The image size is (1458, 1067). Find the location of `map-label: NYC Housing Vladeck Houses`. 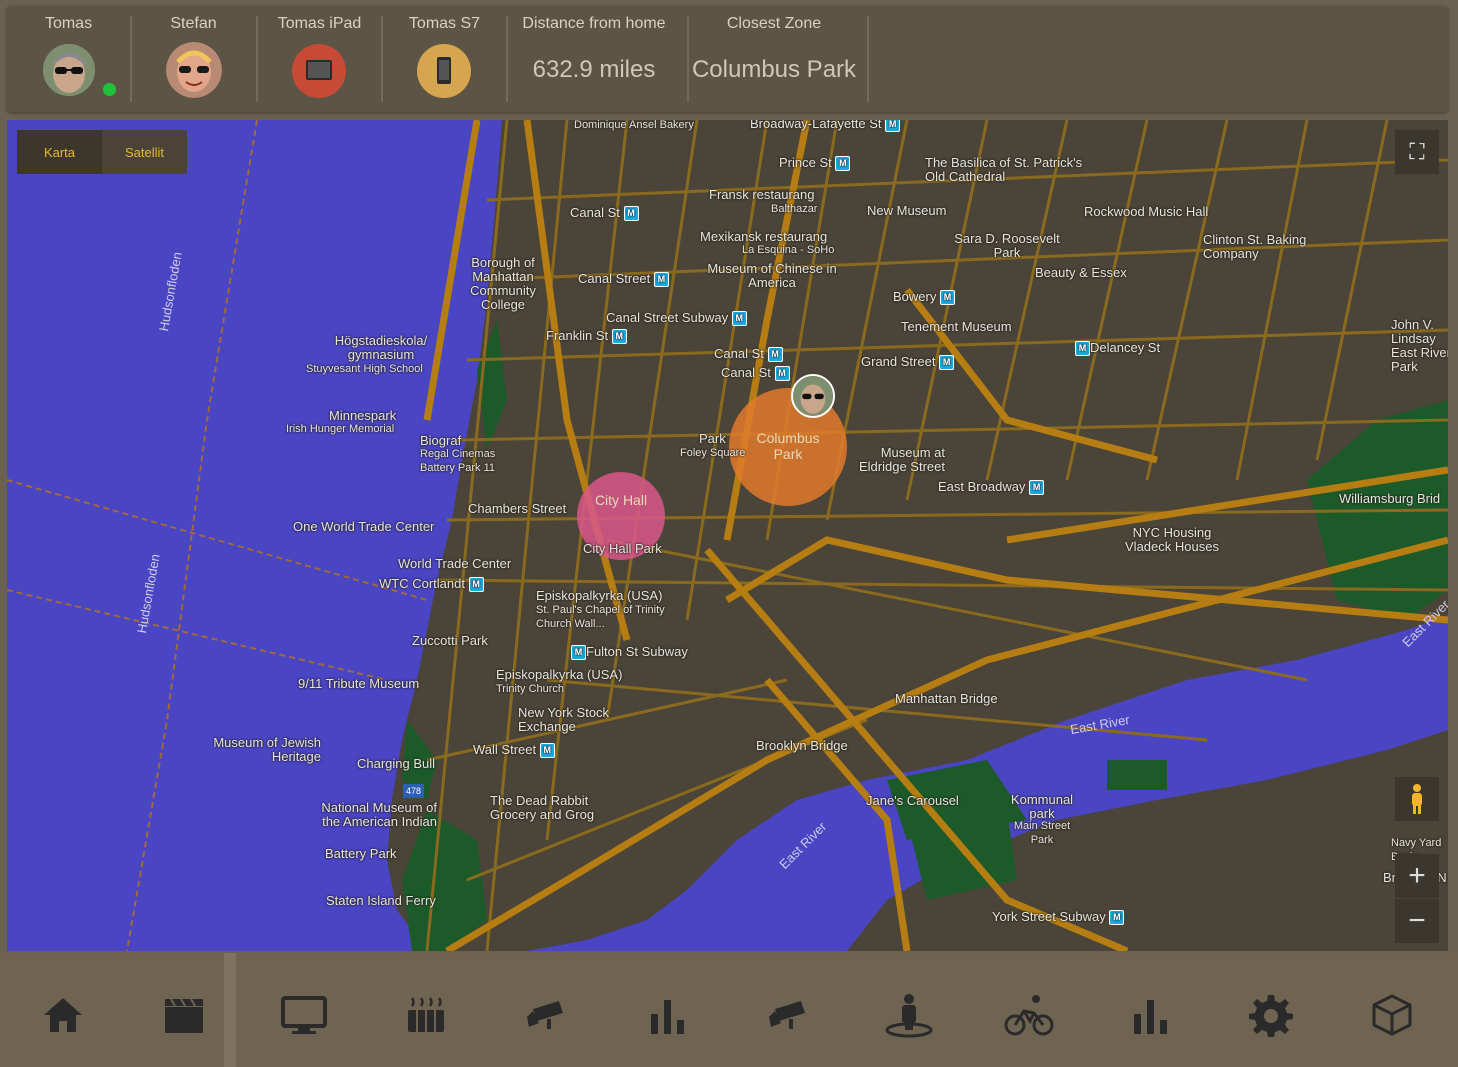

map-label: NYC Housing Vladeck Houses is located at coordinates (1172, 539).